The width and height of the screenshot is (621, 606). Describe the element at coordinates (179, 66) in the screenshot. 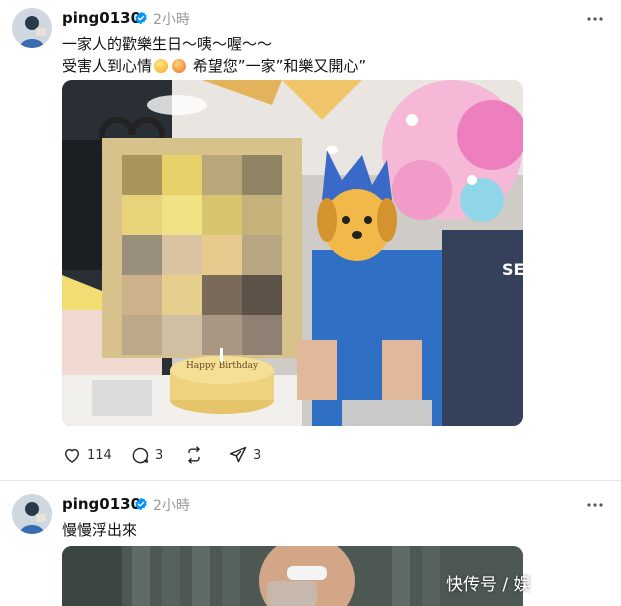

I see `pleading-face-emoji-icon` at that location.